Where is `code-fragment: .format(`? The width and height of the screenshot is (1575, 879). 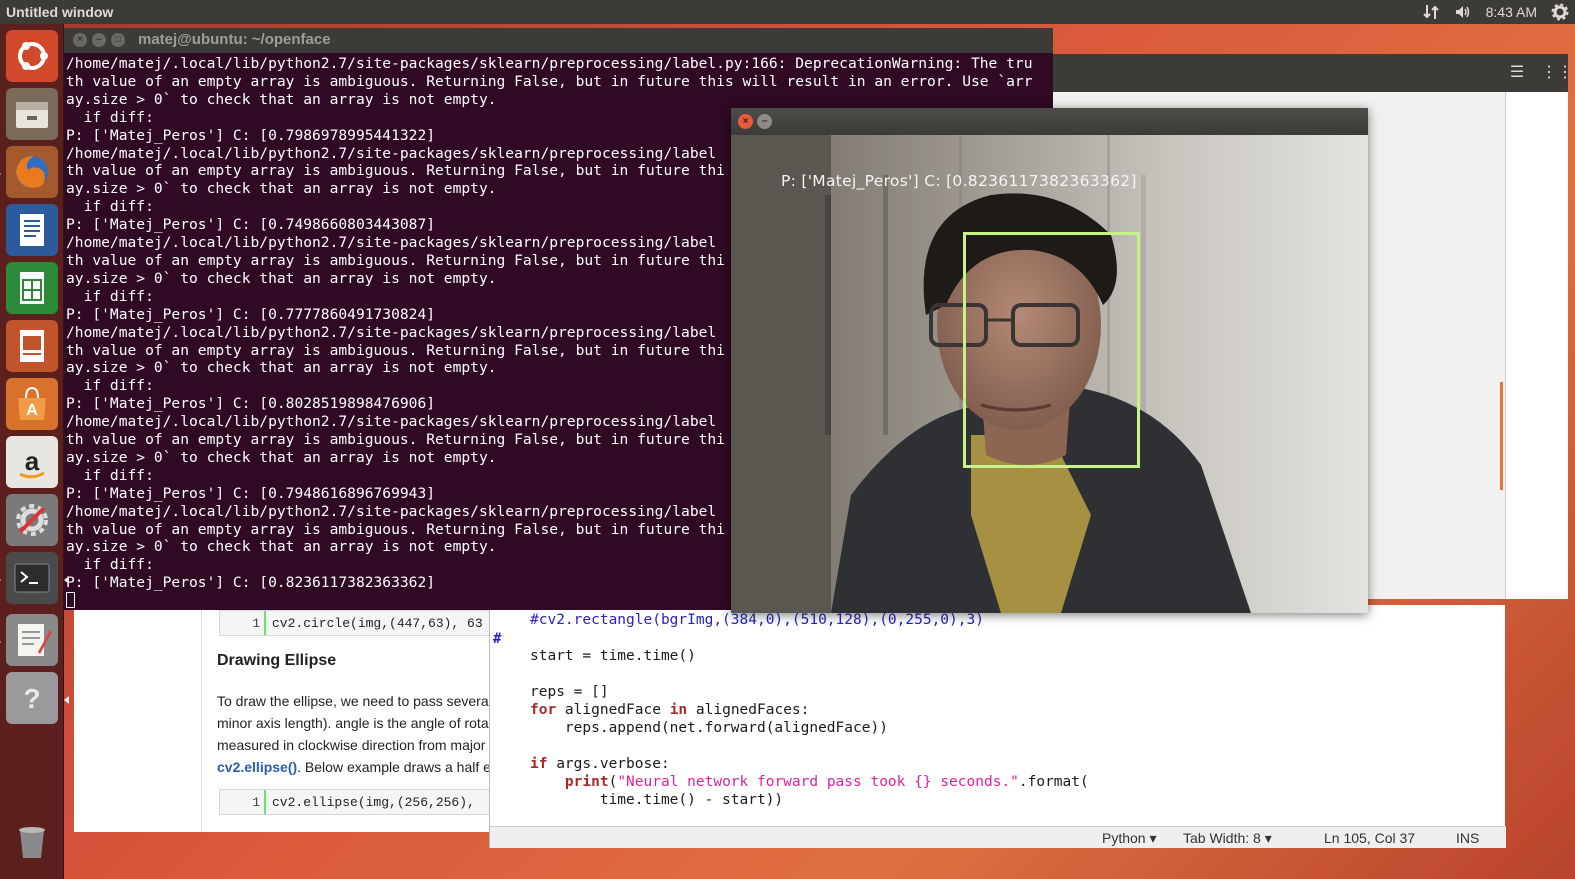 code-fragment: .format( is located at coordinates (1053, 782).